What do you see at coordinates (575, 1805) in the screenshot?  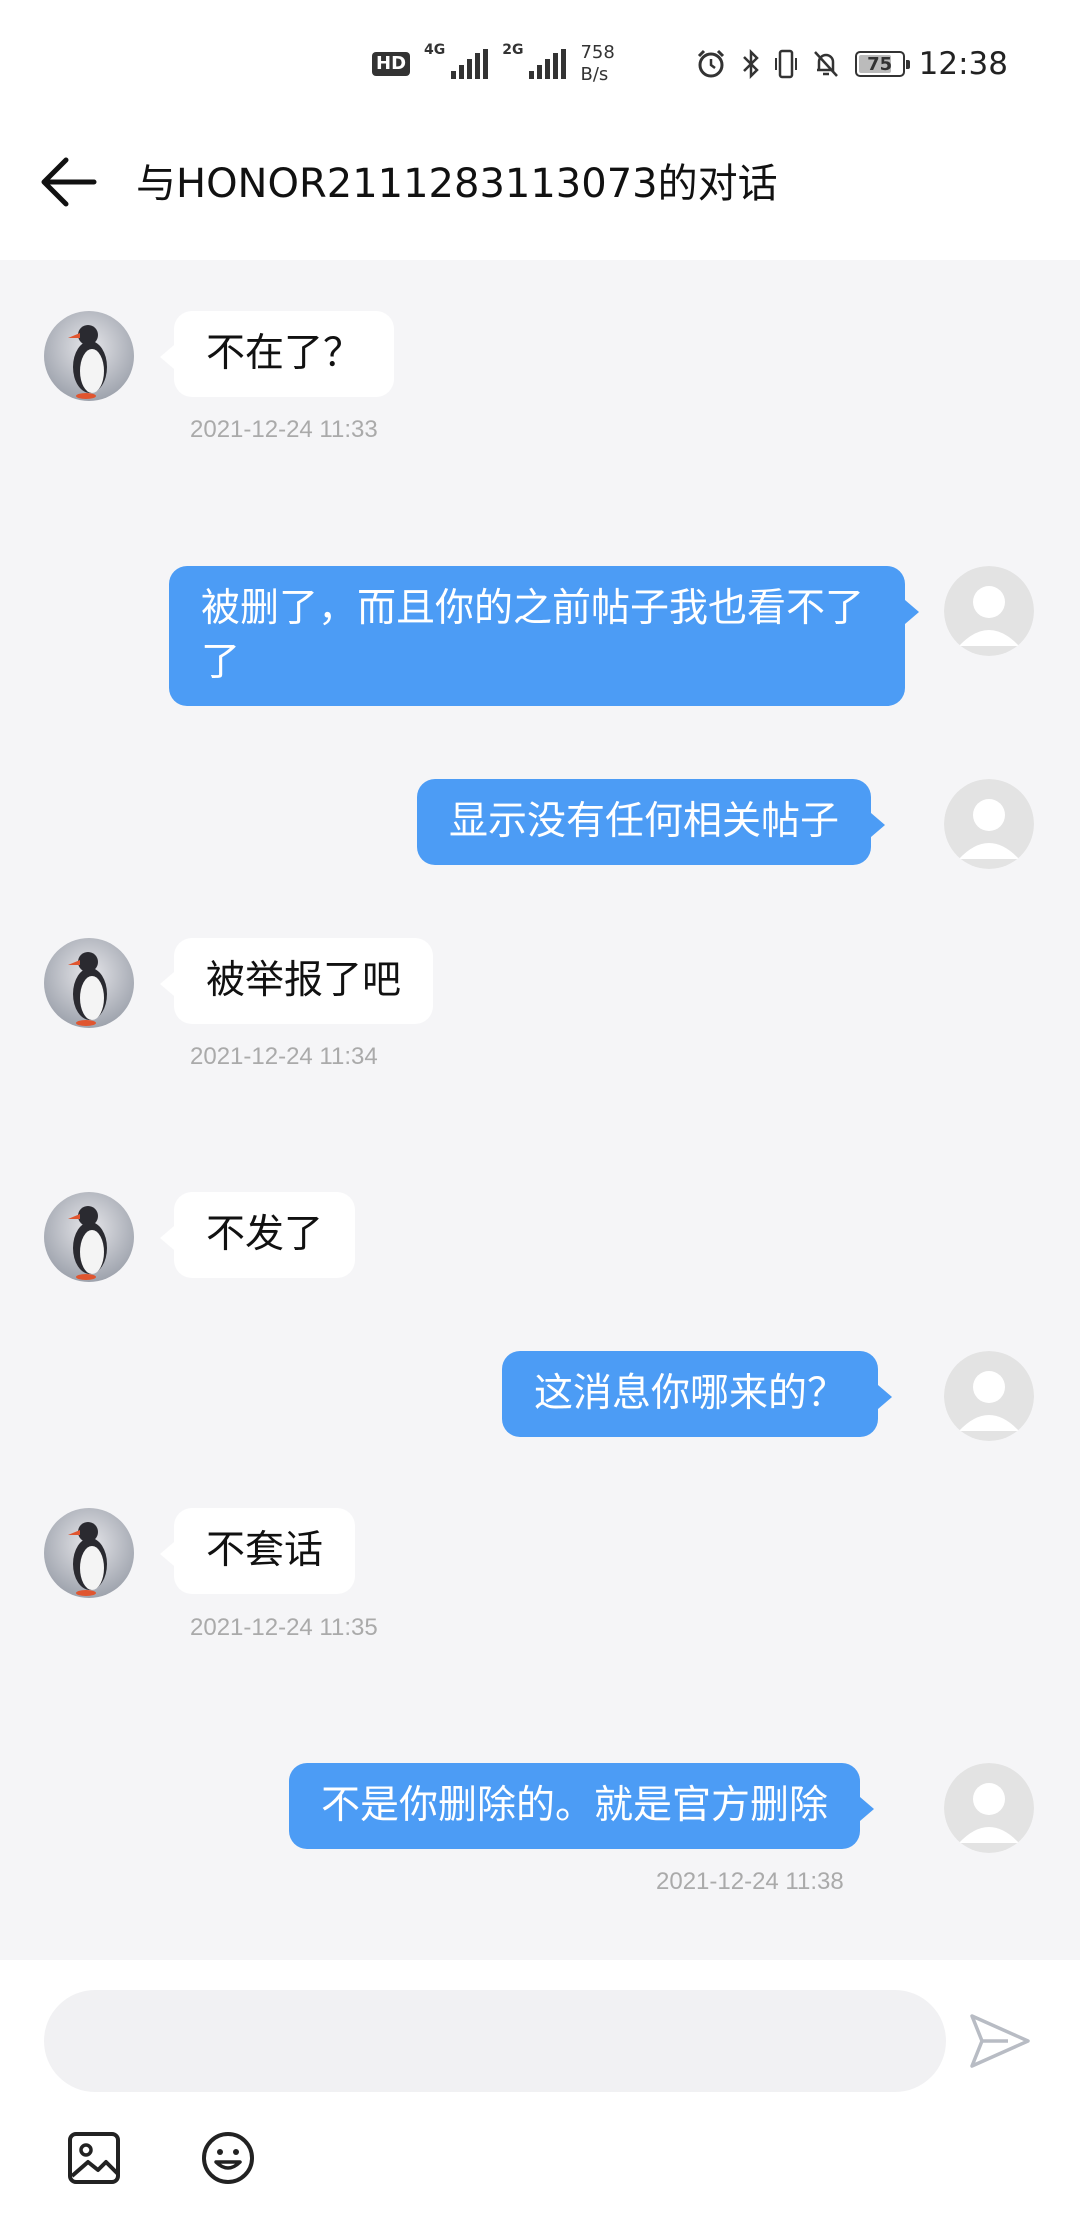 I see `message-text: 不是你删除的。就是官方删除` at bounding box center [575, 1805].